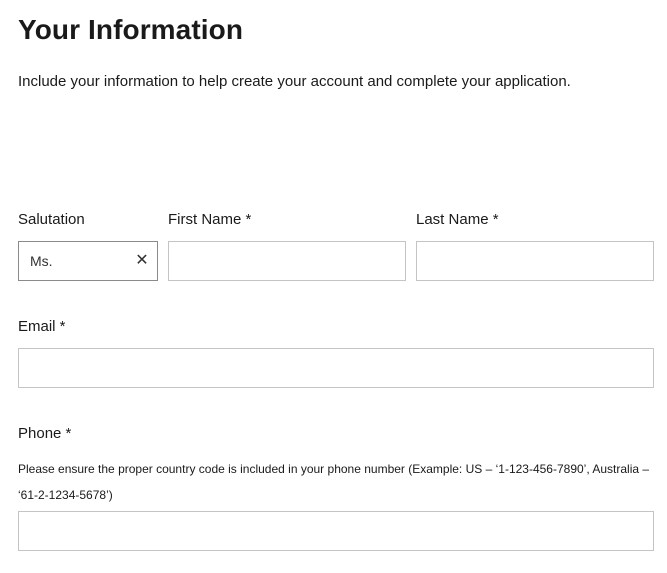  I want to click on email-field, so click(336, 368).